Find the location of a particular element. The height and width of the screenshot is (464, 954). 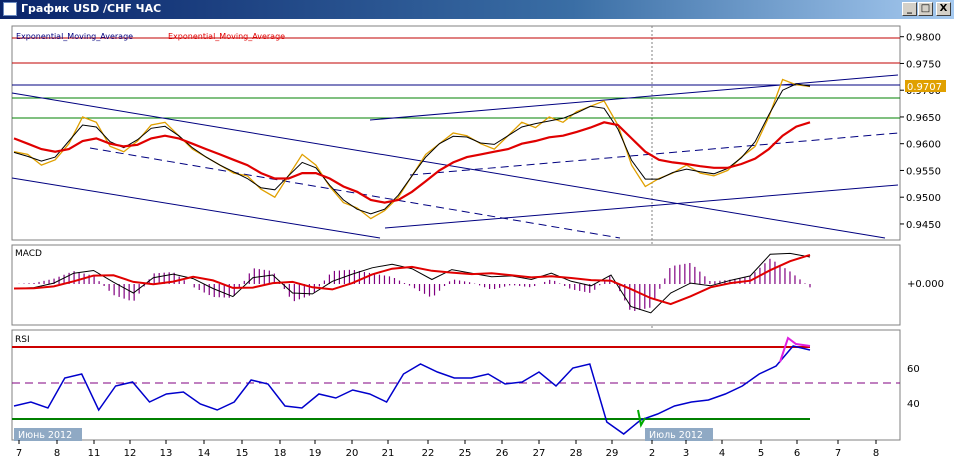

time-tick-label: 12 is located at coordinates (130, 453).